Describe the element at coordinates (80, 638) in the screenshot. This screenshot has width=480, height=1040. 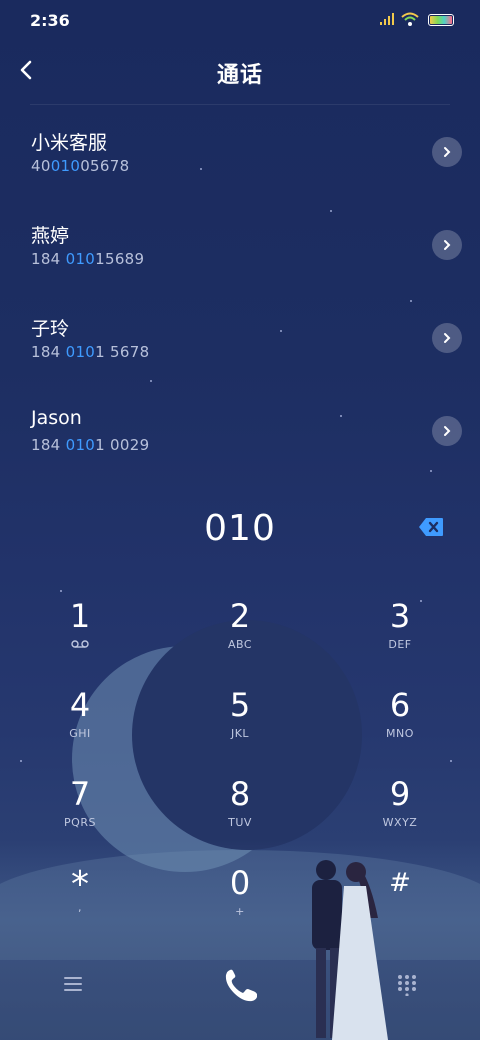
I see `key-1: 1` at that location.